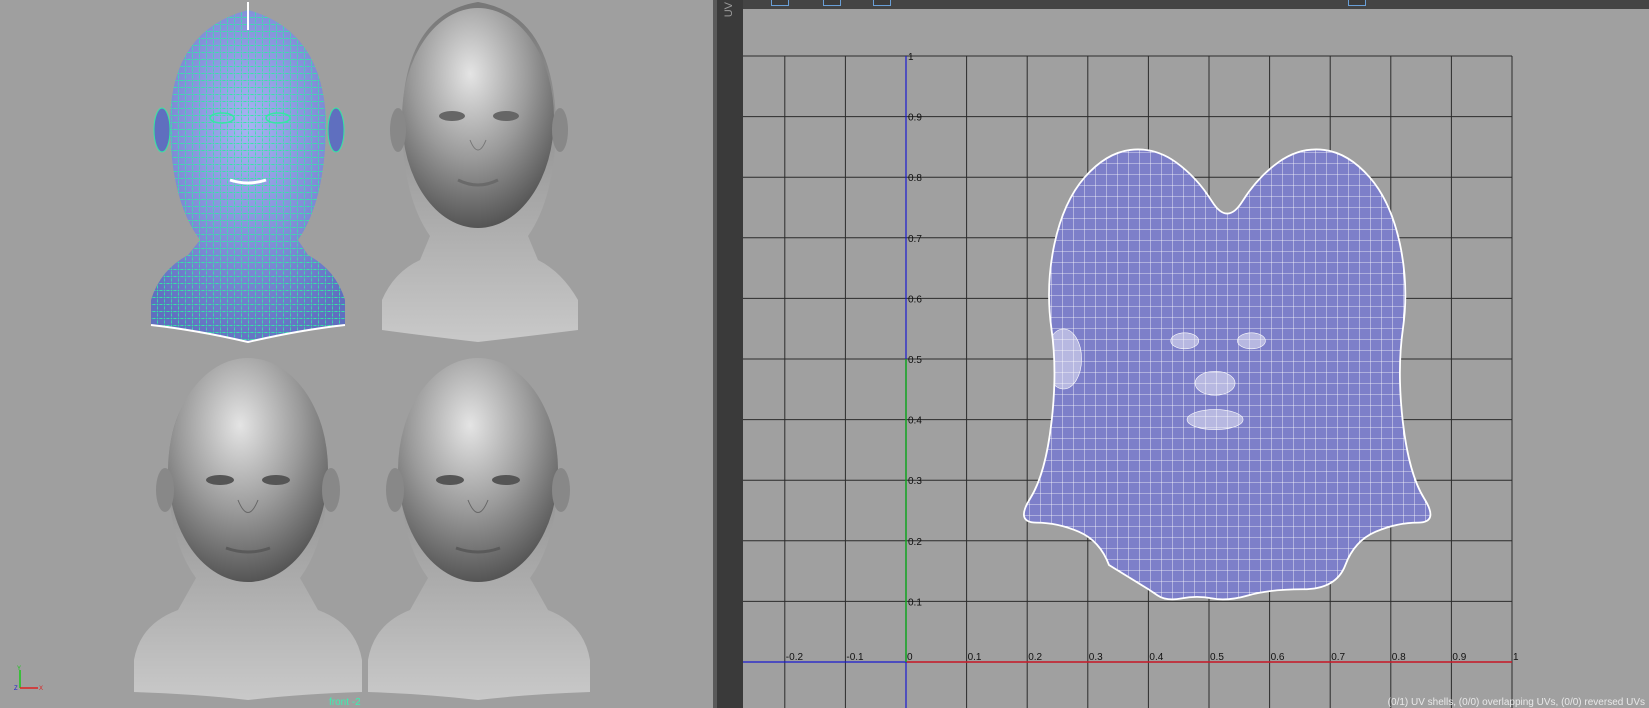  I want to click on v-tick-label: 0.4, so click(915, 421).